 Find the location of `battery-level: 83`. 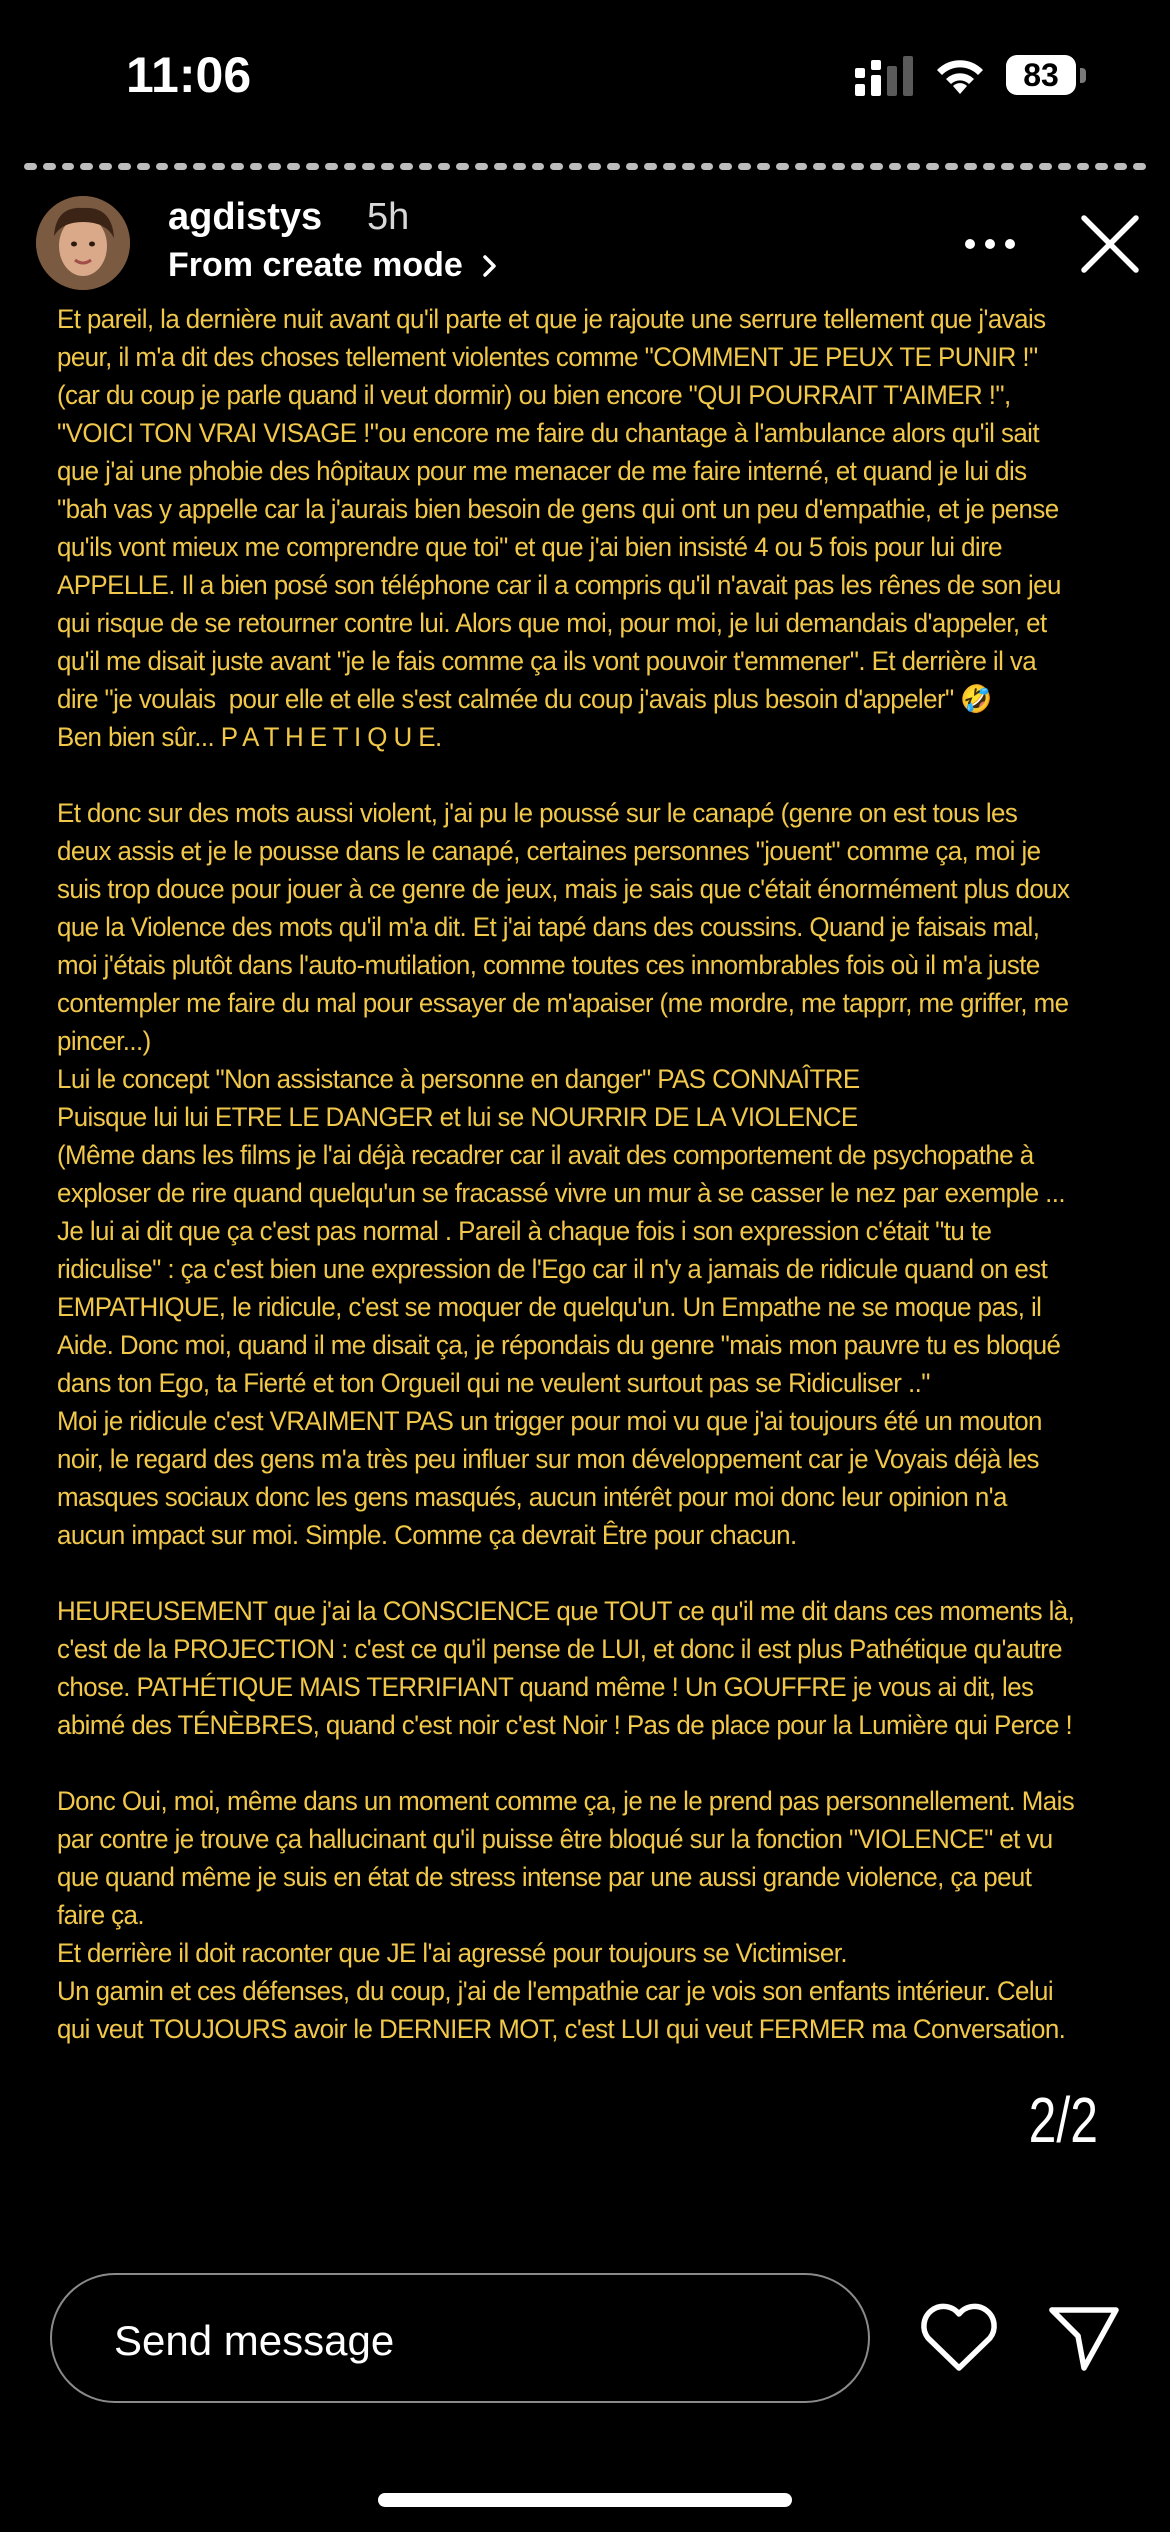

battery-level: 83 is located at coordinates (1041, 75).